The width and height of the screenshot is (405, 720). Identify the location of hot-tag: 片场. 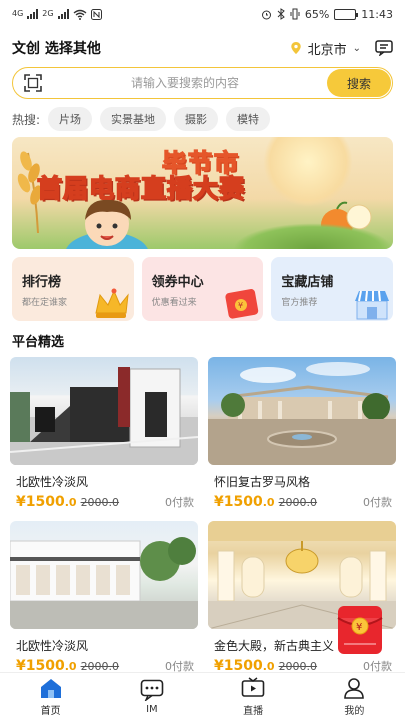
(70, 119).